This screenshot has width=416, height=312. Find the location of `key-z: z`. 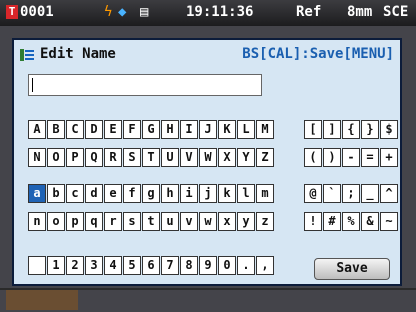

key-z: z is located at coordinates (265, 221).